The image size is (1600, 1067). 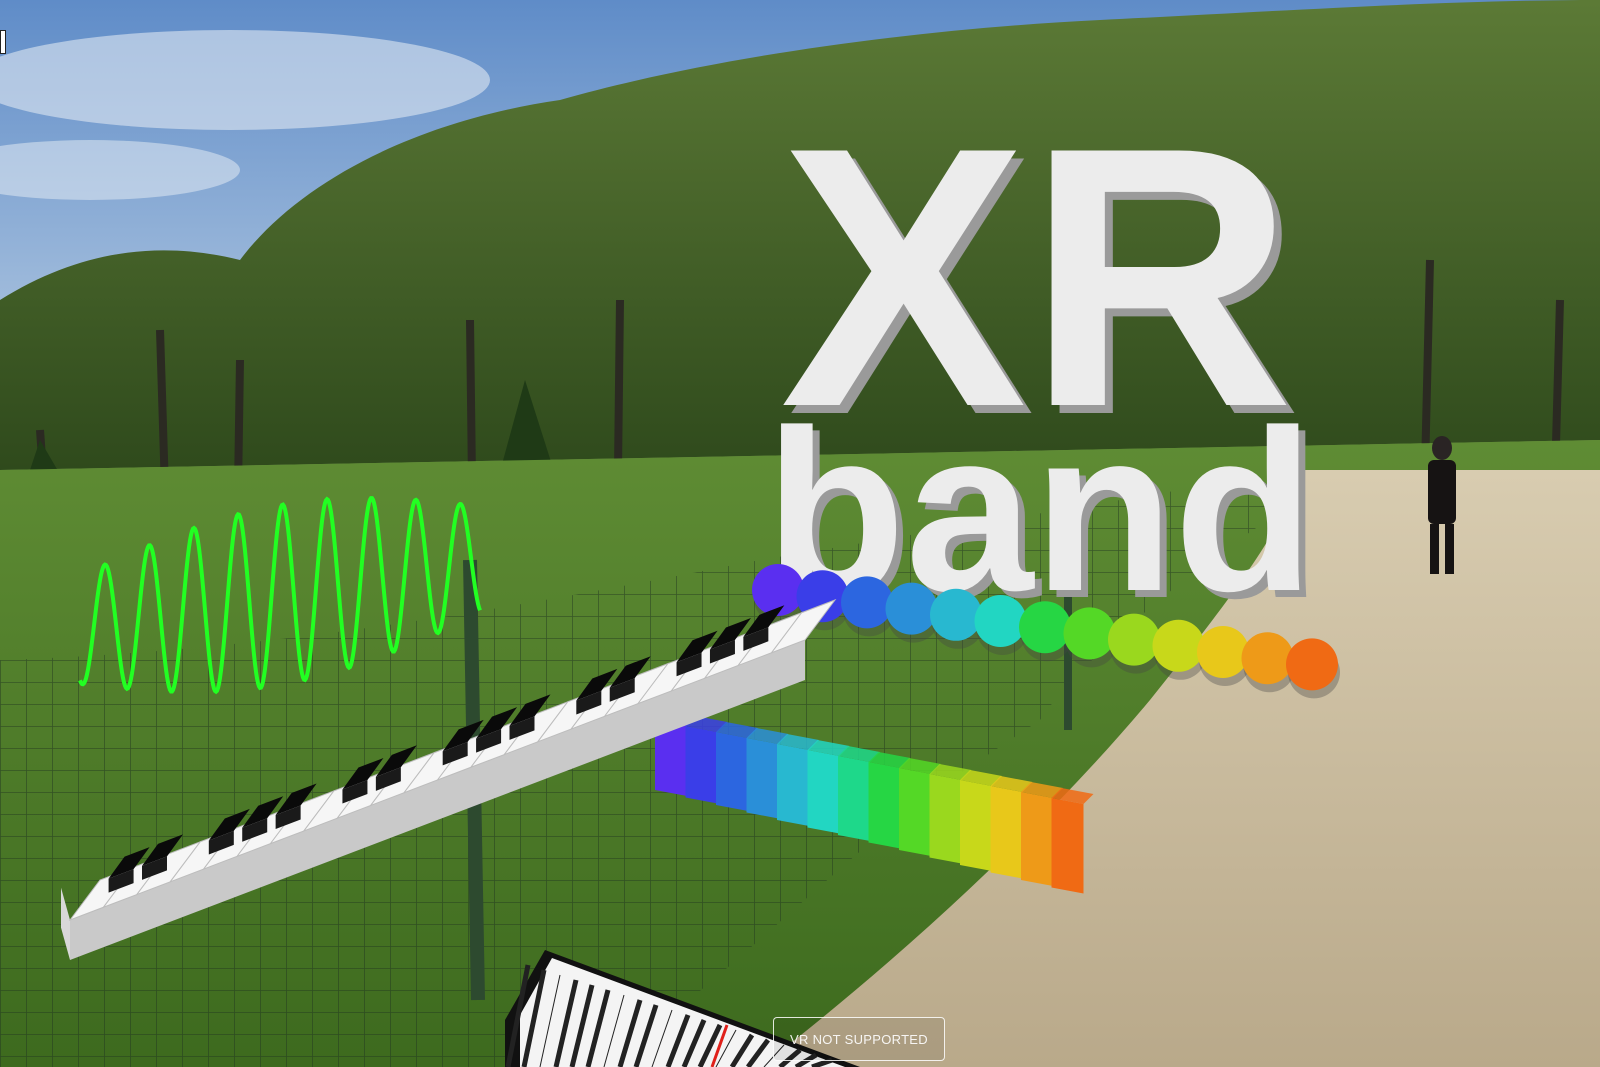 What do you see at coordinates (3, 42) in the screenshot?
I see `corner-marker` at bounding box center [3, 42].